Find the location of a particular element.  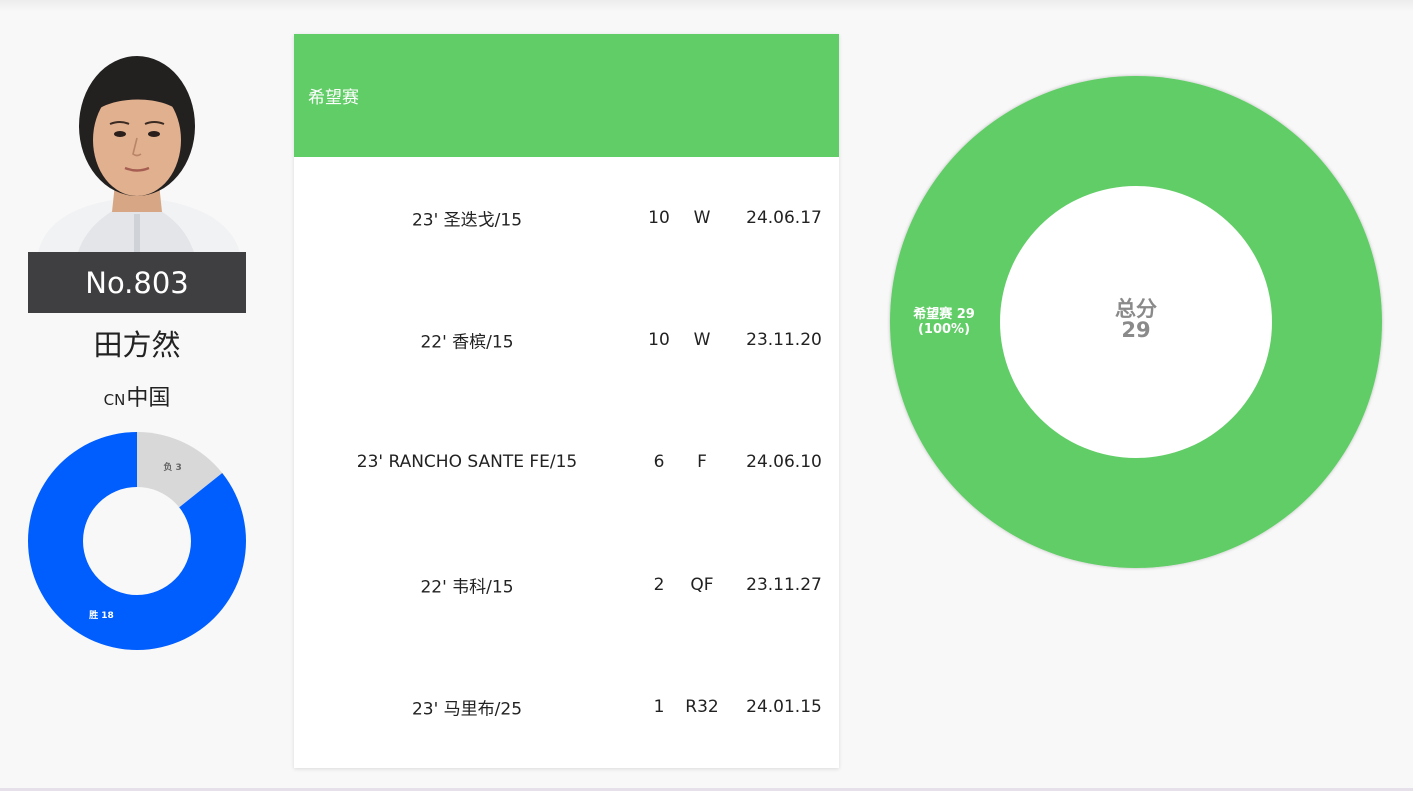

table-row: 22' 香槟/15 10 W 23.11.20 is located at coordinates (566, 340).